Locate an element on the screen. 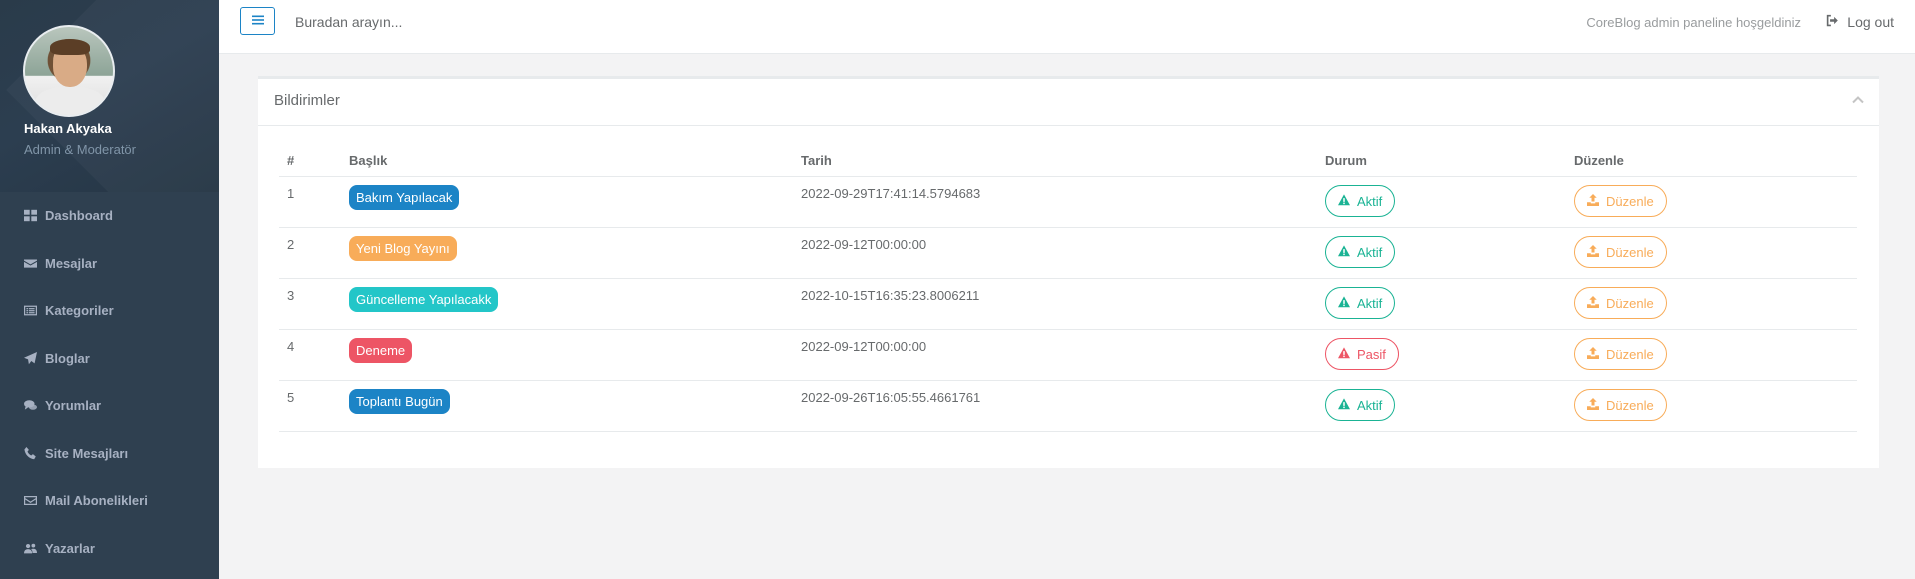 The height and width of the screenshot is (579, 1915). comments-icon is located at coordinates (30, 406).